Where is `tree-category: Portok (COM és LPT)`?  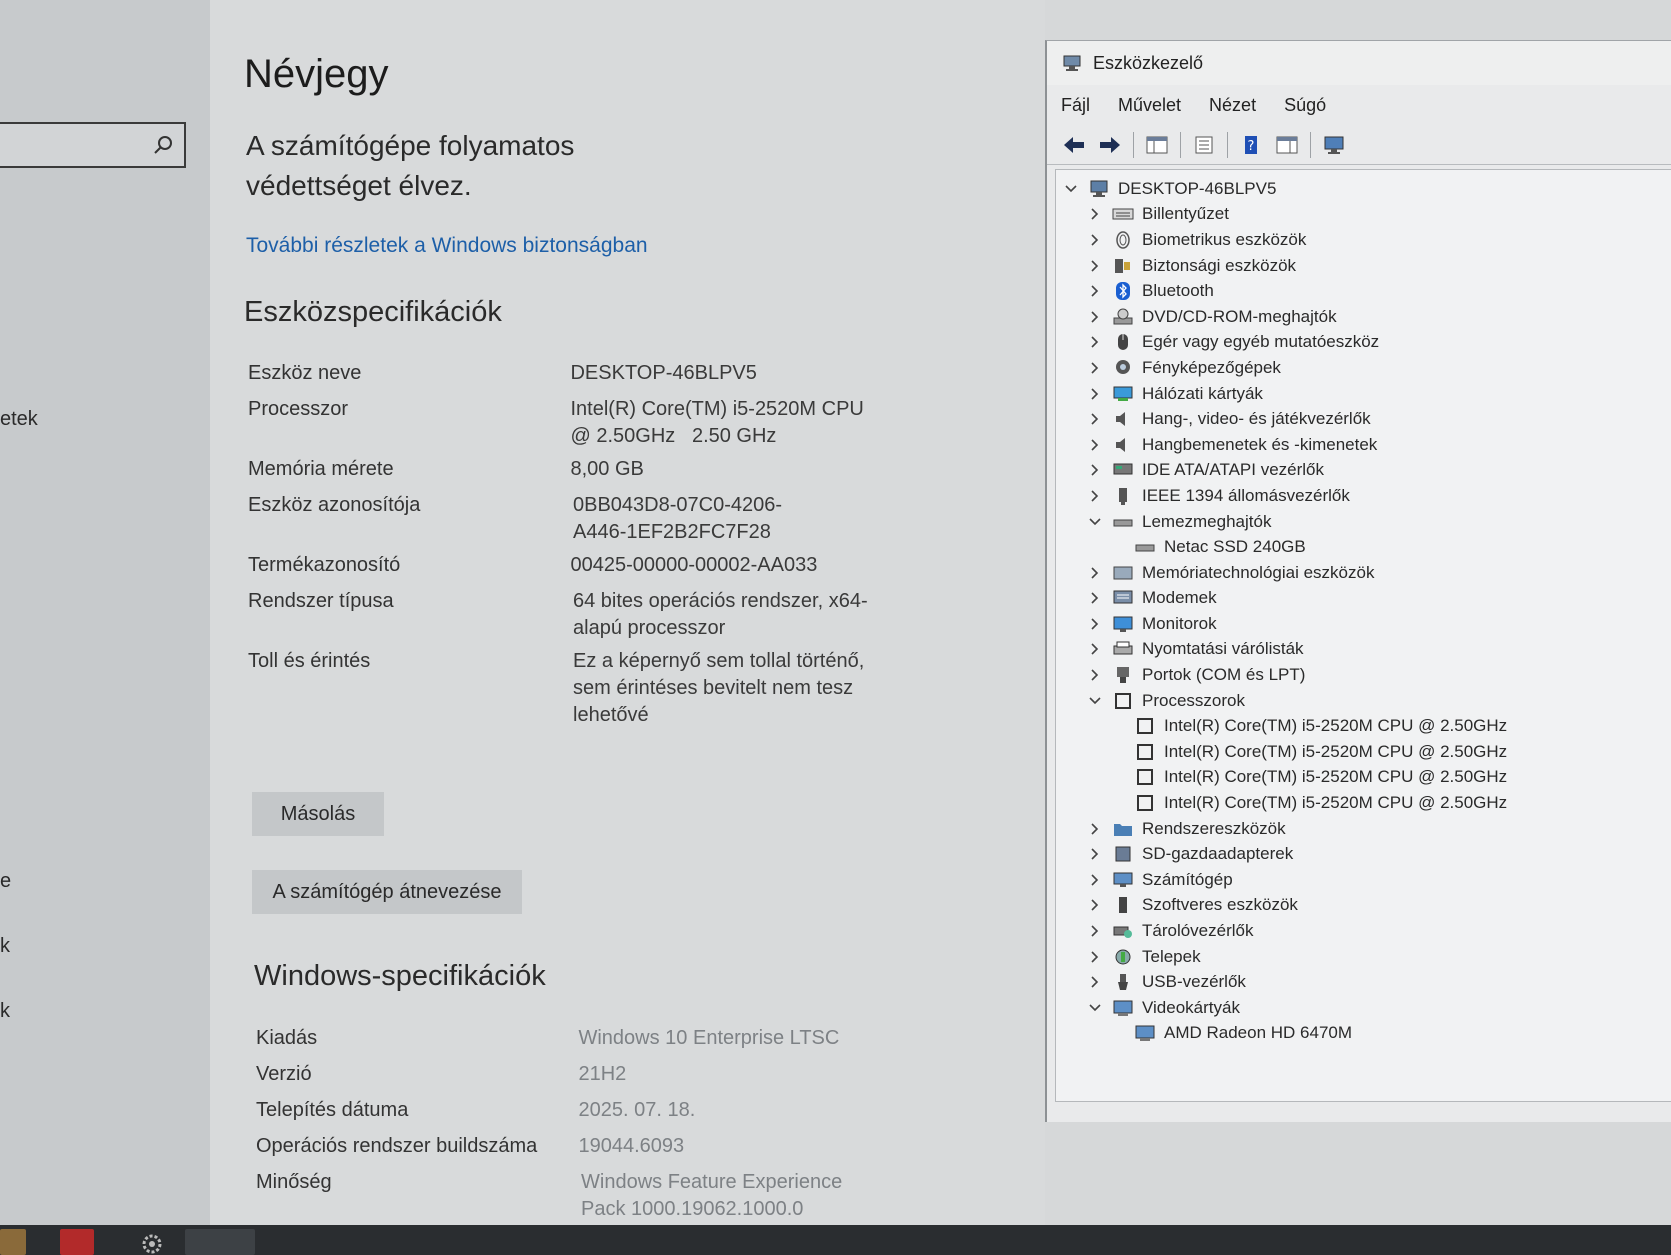 tree-category: Portok (COM és LPT) is located at coordinates (1363, 675).